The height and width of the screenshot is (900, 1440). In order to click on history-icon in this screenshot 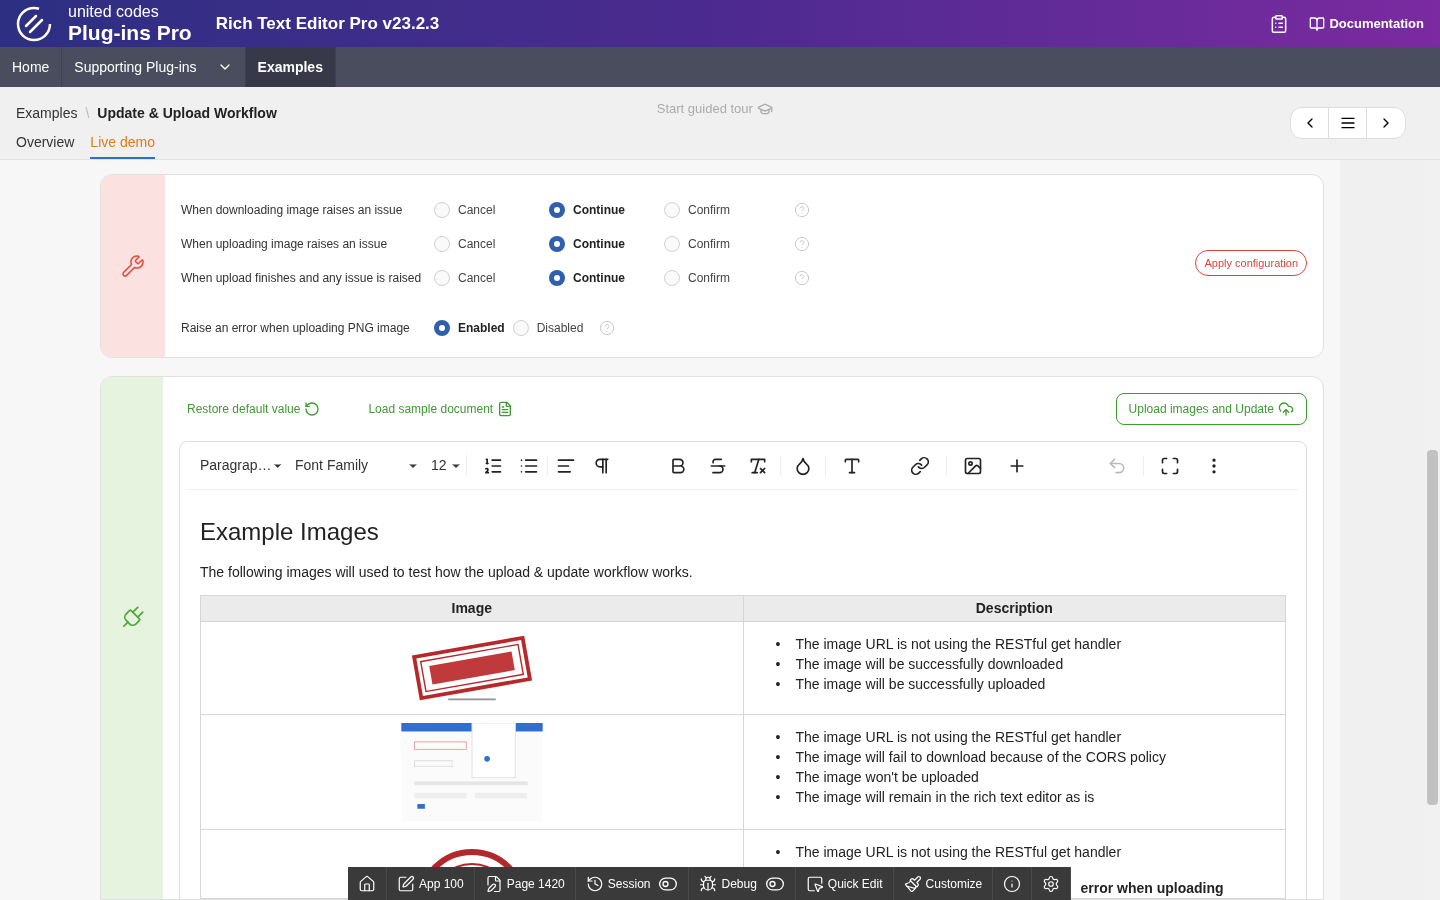, I will do `click(594, 883)`.